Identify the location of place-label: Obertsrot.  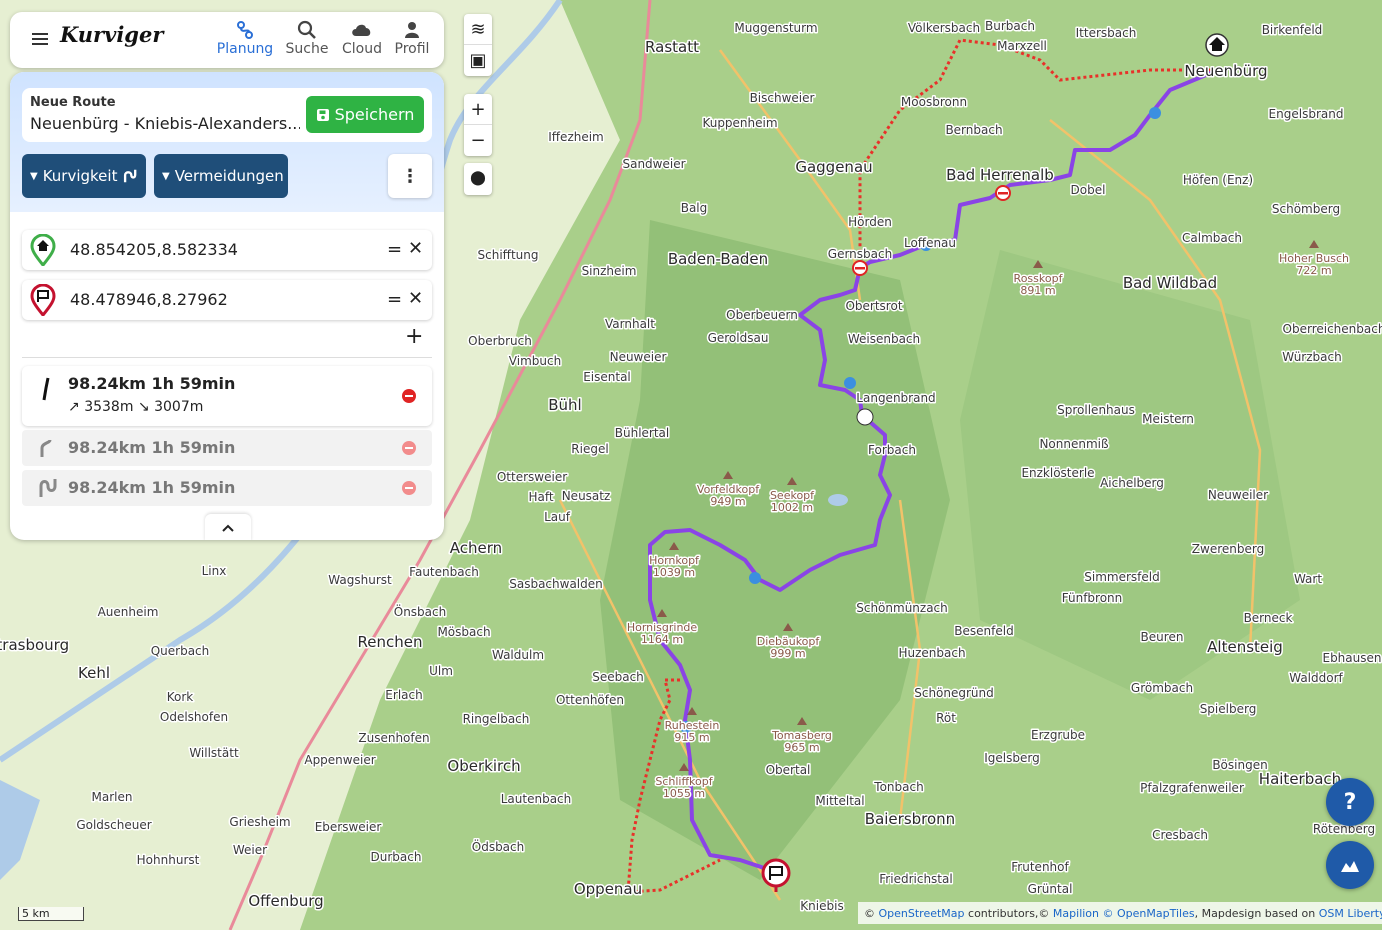
(873, 306).